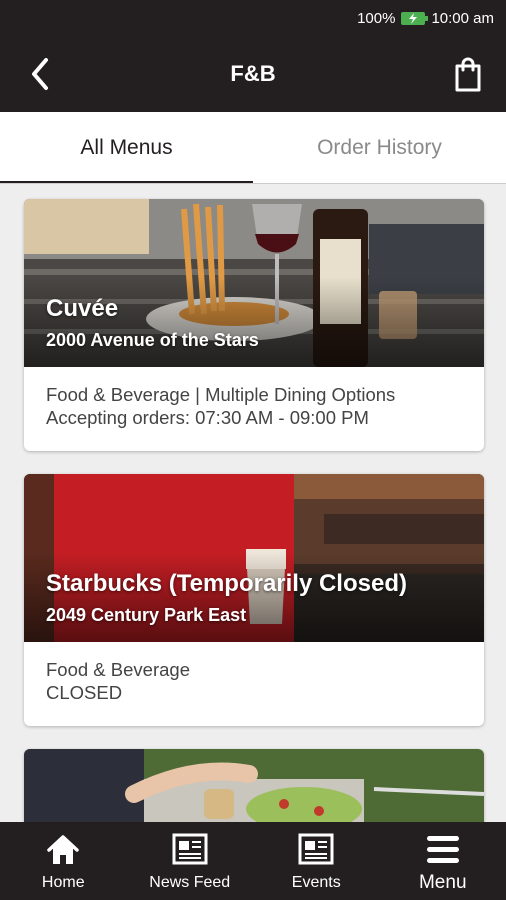 Image resolution: width=506 pixels, height=900 pixels. What do you see at coordinates (82, 308) in the screenshot?
I see `venue-name: Cuvée` at bounding box center [82, 308].